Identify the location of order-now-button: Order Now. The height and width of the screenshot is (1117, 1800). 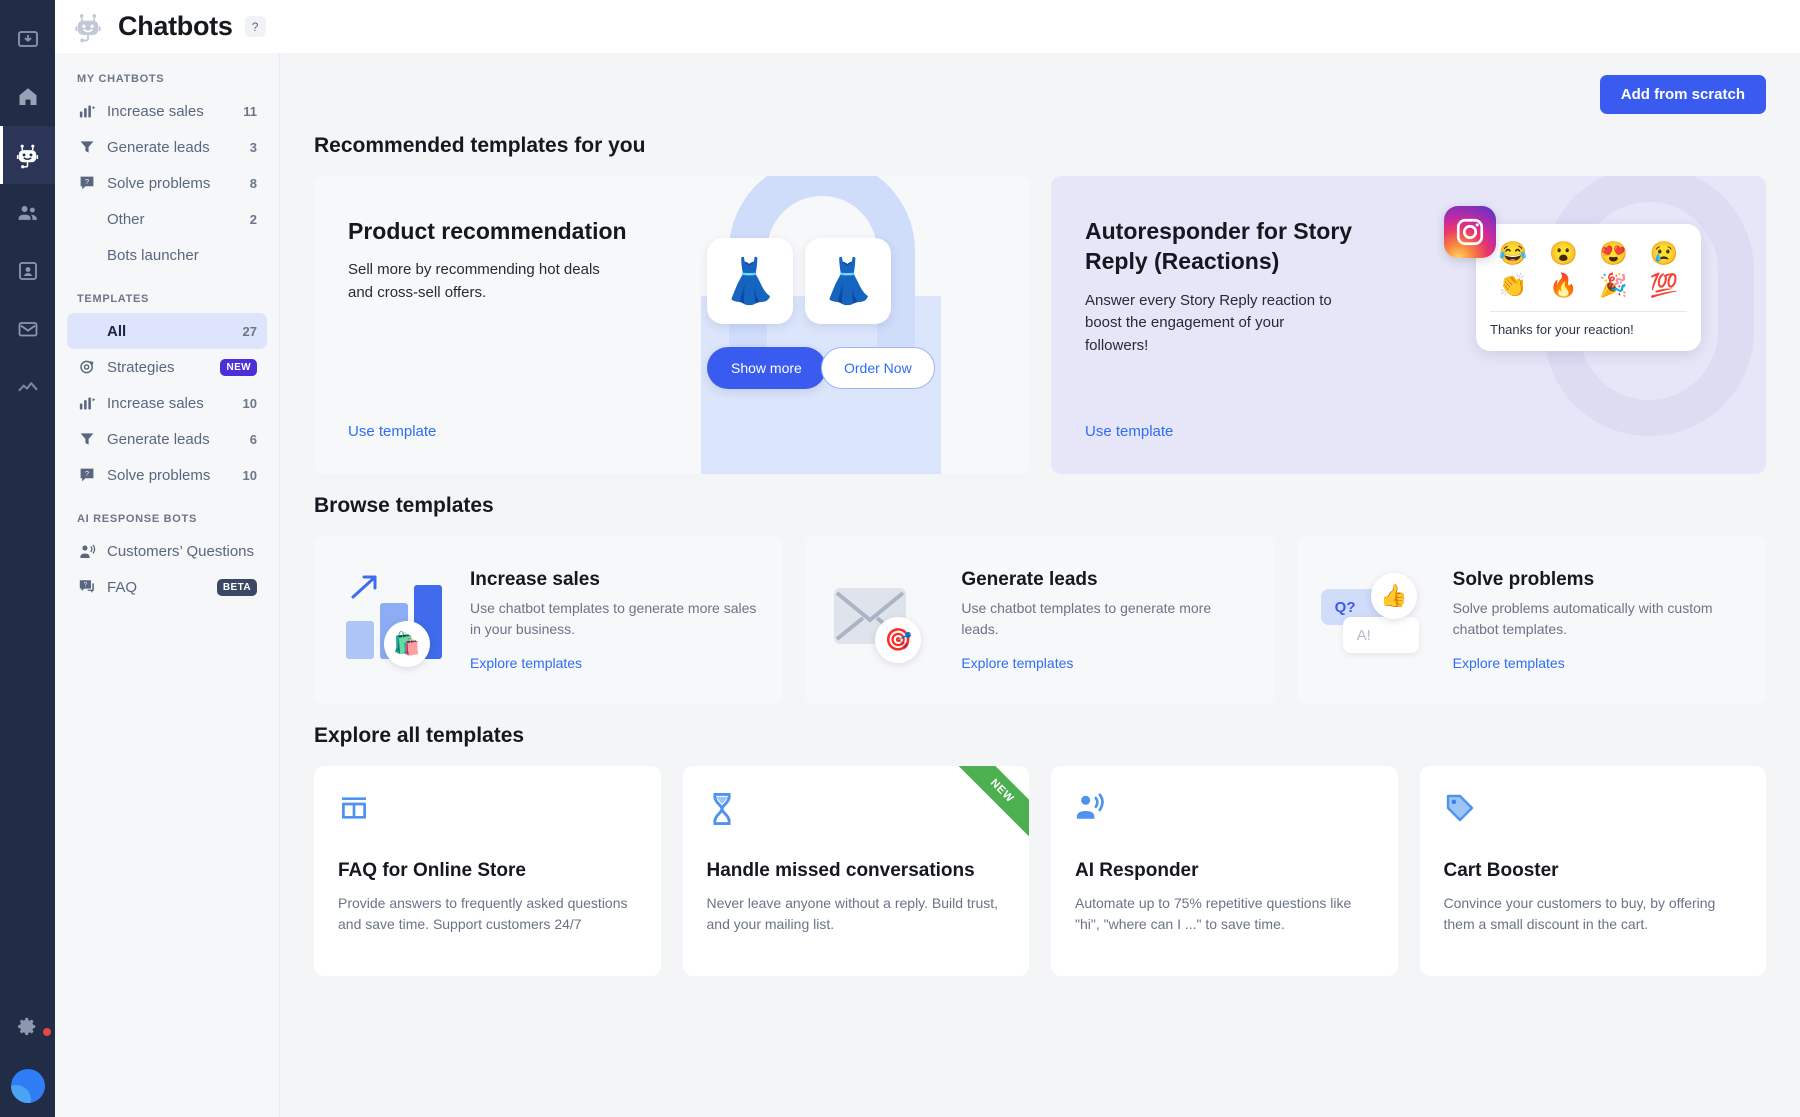
(878, 368).